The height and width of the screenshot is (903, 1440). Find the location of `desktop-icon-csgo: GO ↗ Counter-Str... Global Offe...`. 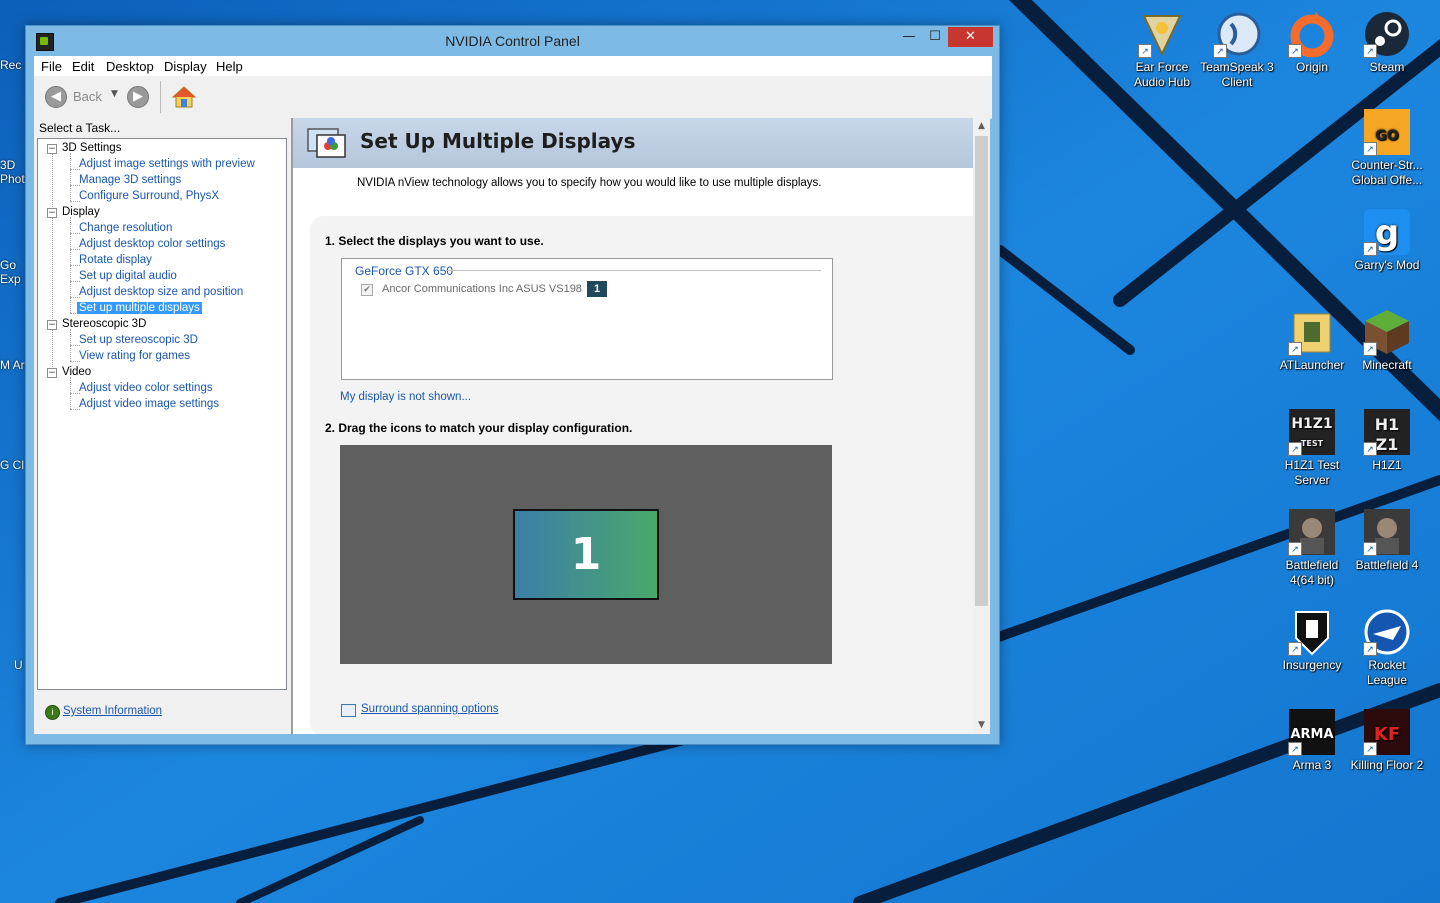

desktop-icon-csgo: GO ↗ Counter-Str... Global Offe... is located at coordinates (1387, 148).